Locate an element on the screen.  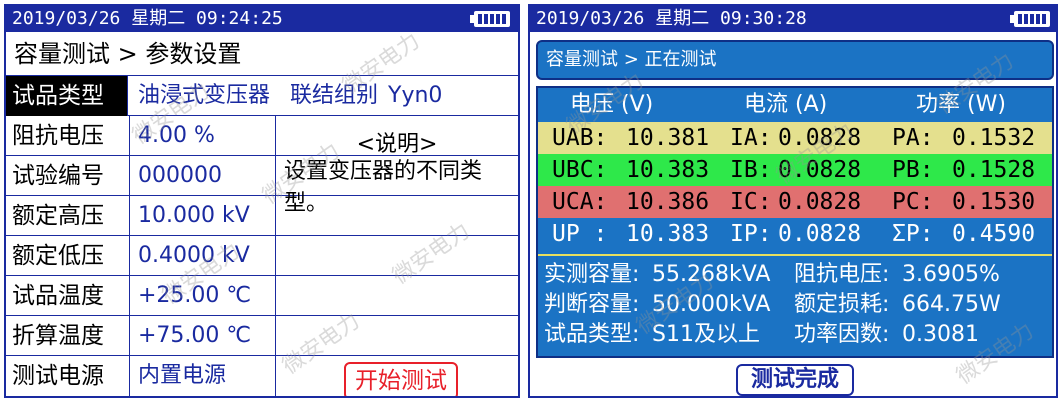
power-value: 0.1532 is located at coordinates (994, 138).